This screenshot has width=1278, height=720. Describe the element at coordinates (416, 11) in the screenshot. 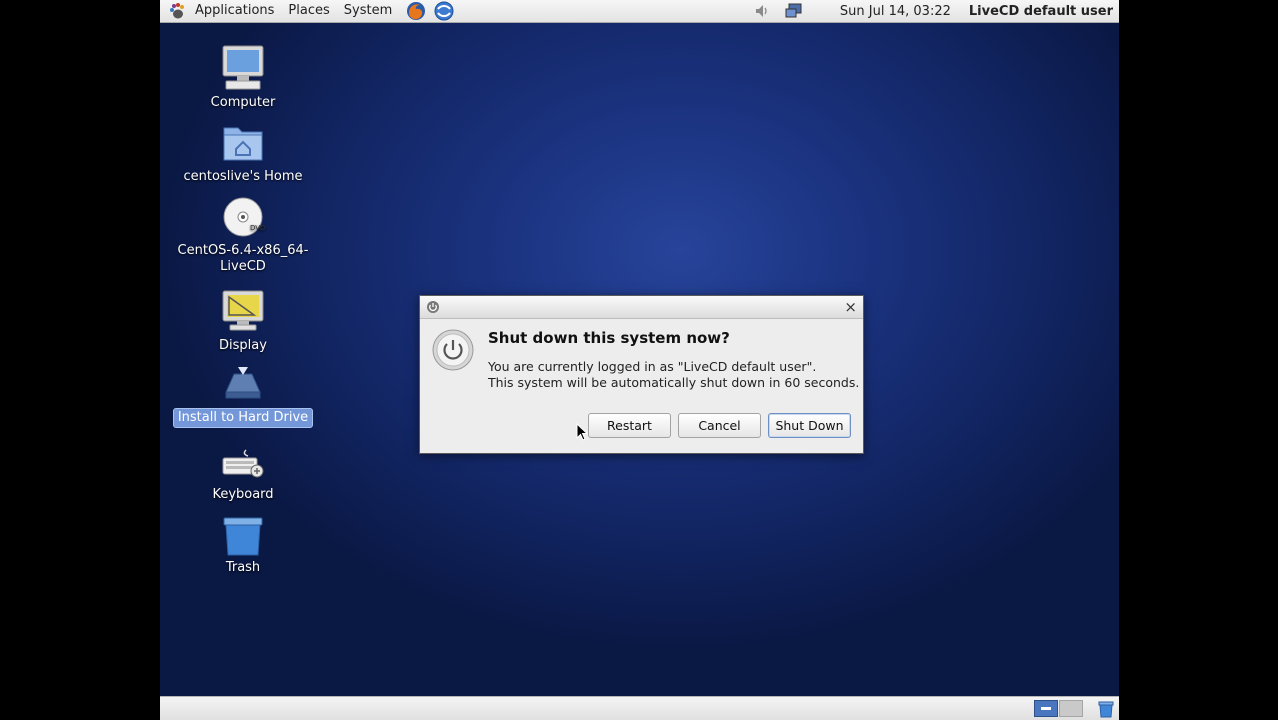

I see `firefox-icon` at that location.